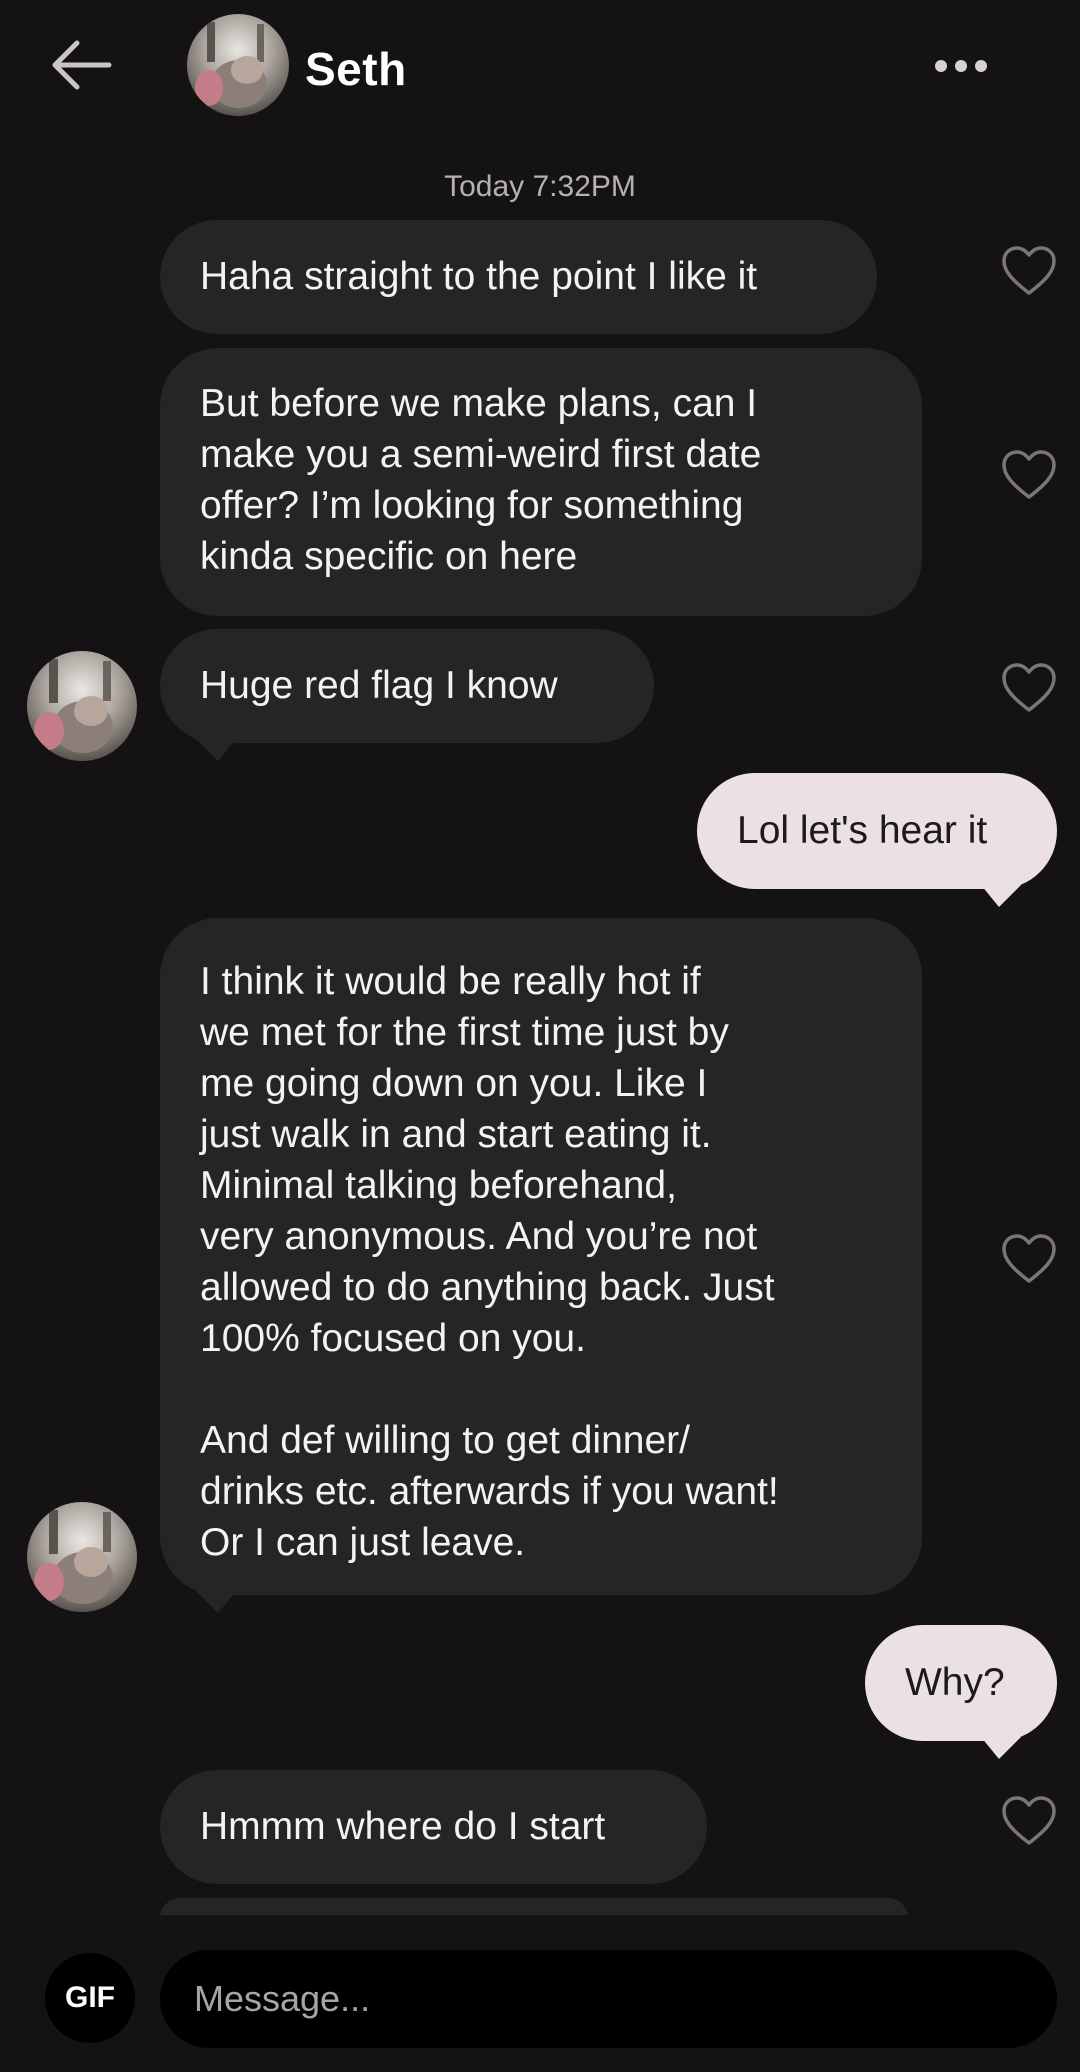  Describe the element at coordinates (961, 1683) in the screenshot. I see `outgoing-message: Why?` at that location.